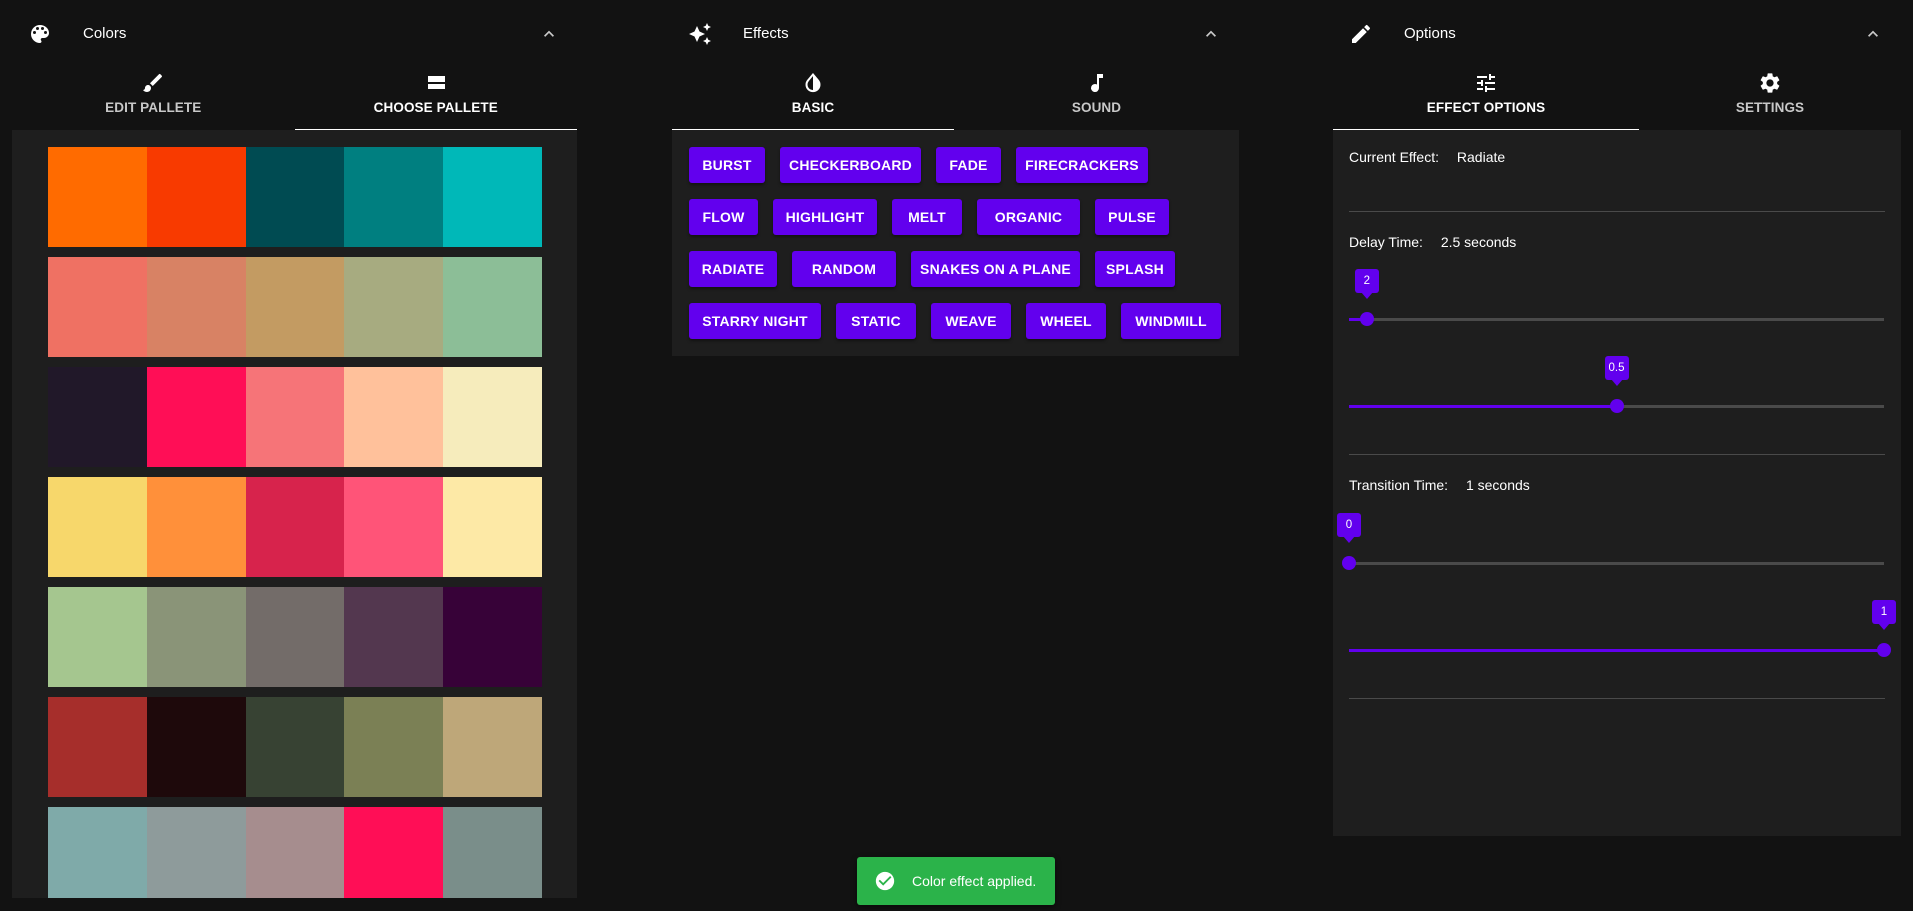  Describe the element at coordinates (1616, 319) in the screenshot. I see `slider-rail` at that location.